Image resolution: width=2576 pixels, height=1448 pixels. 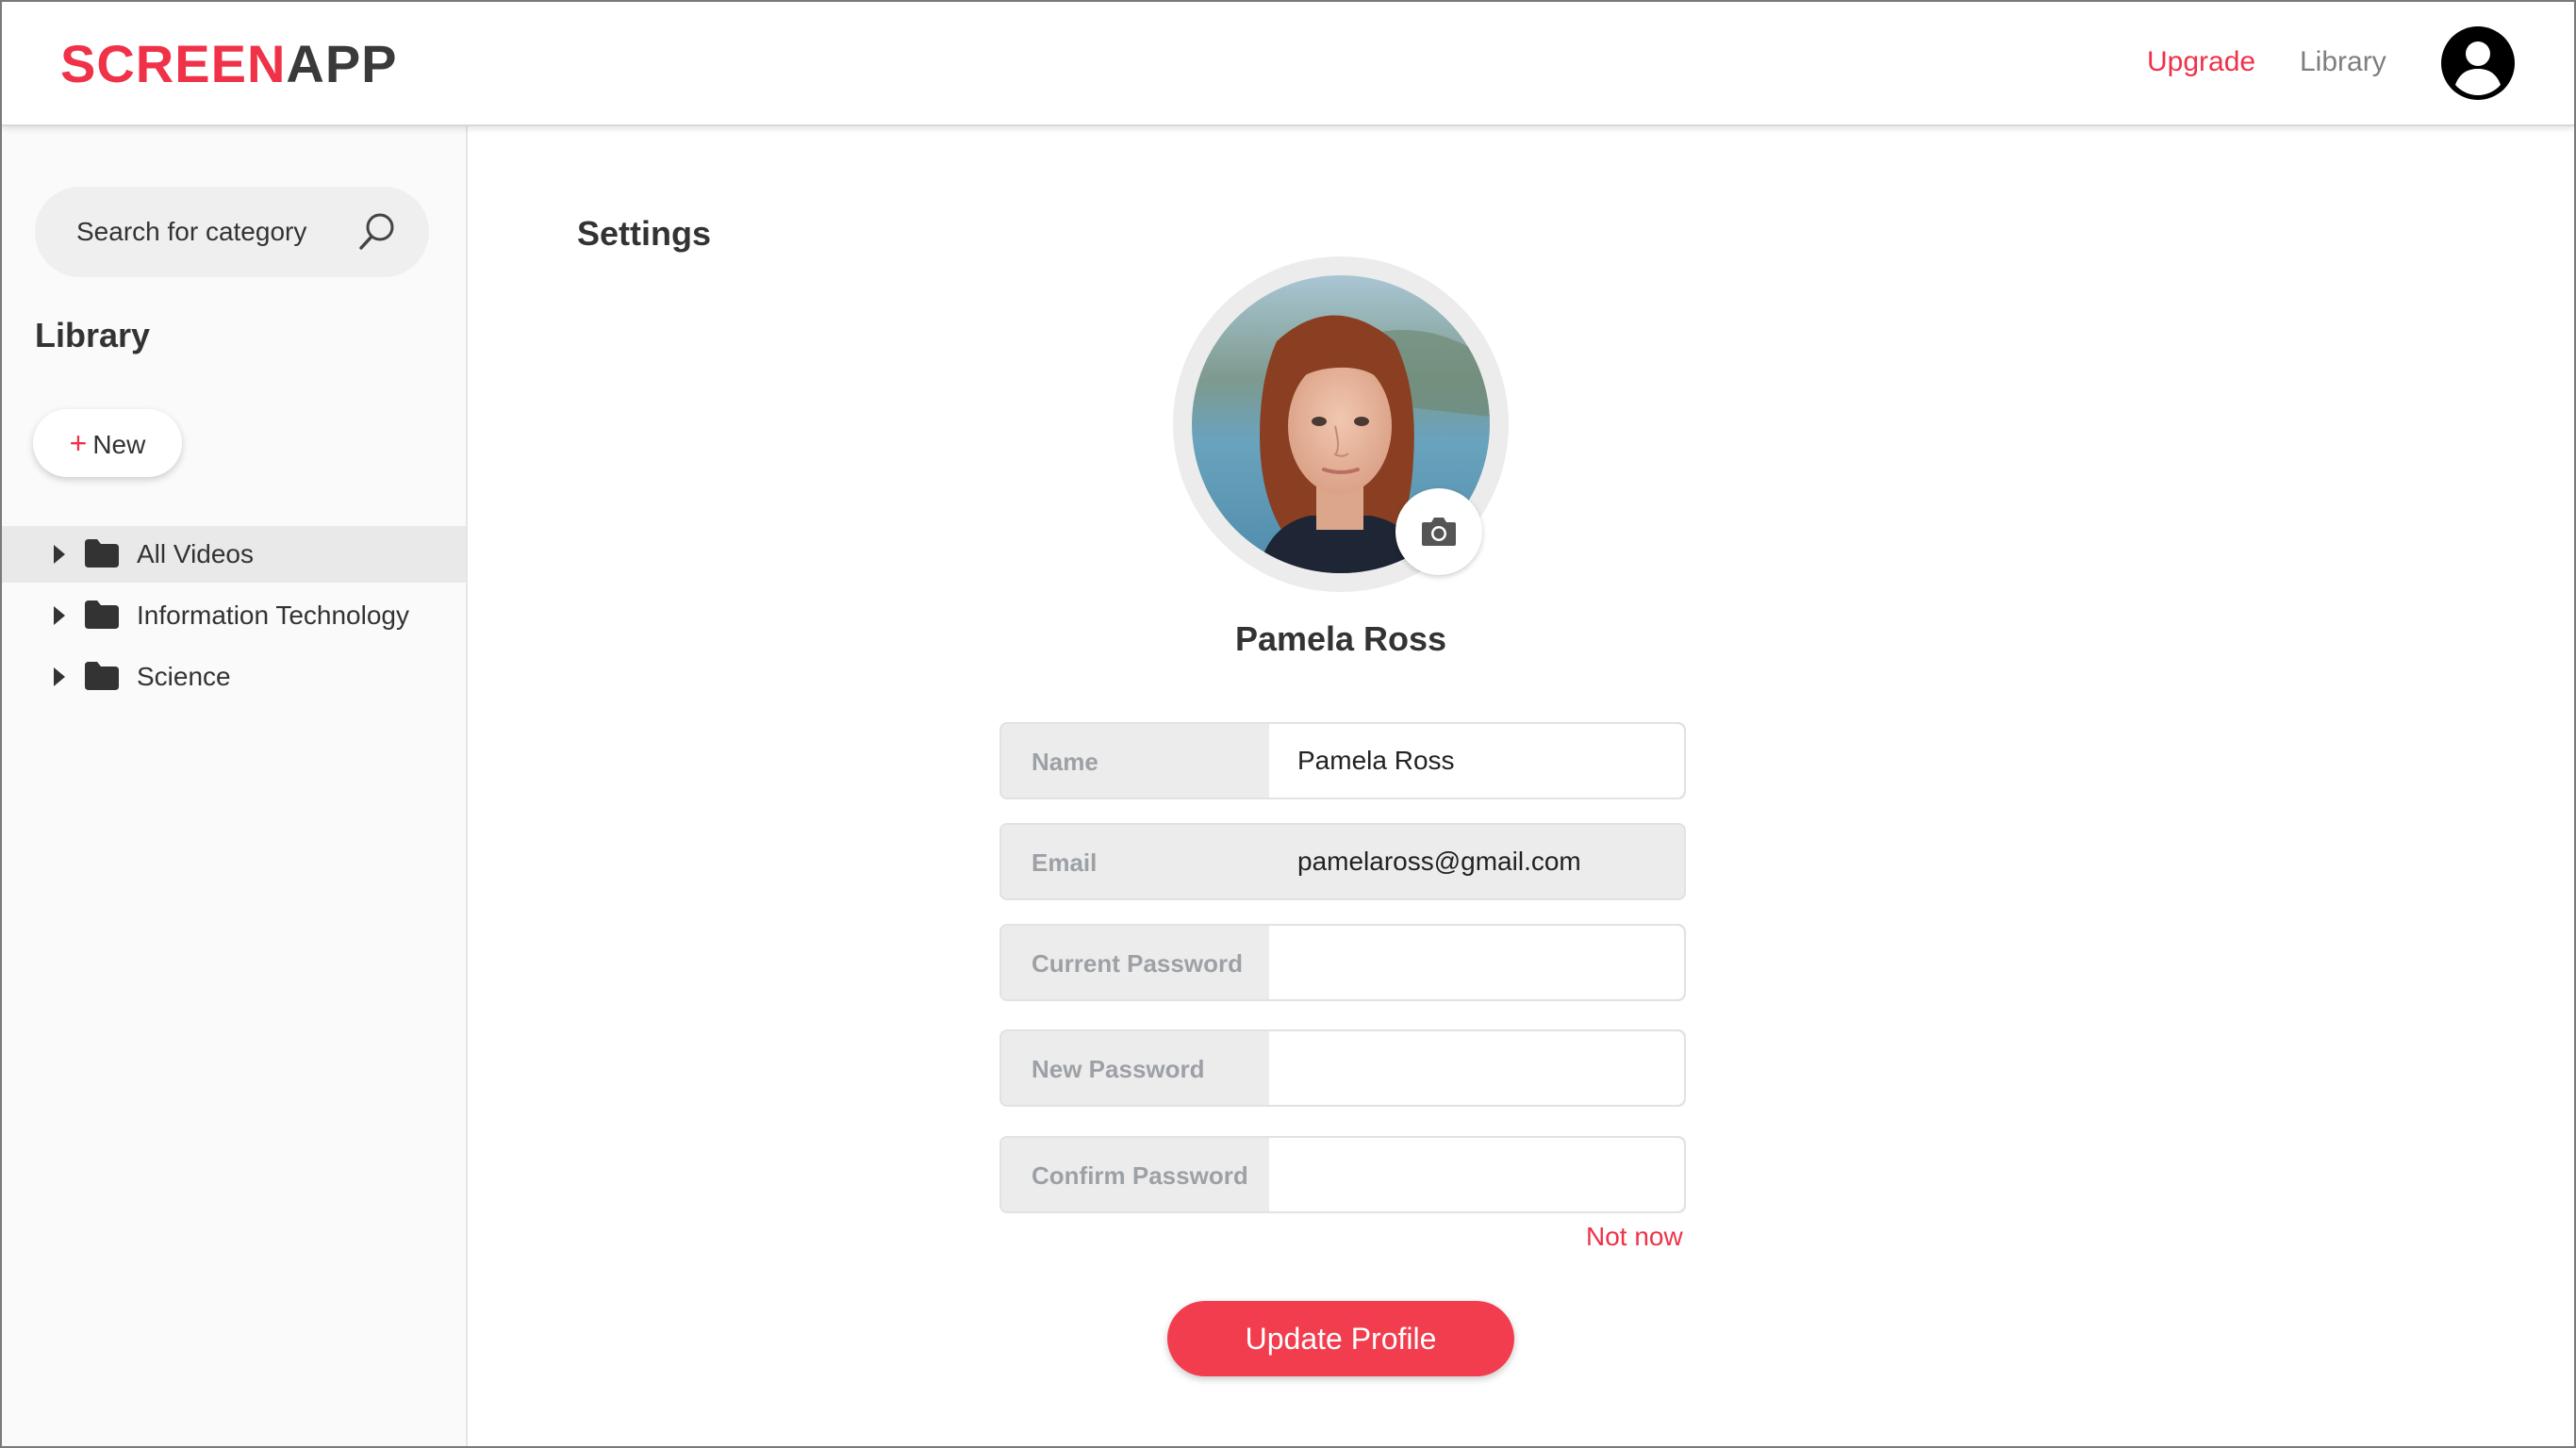 I want to click on nav-upgrade-link: Upgrade, so click(x=2201, y=62).